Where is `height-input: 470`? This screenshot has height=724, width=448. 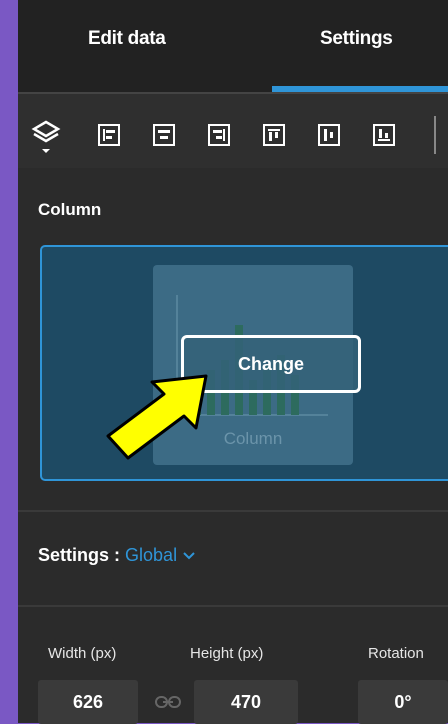
height-input: 470 is located at coordinates (246, 702).